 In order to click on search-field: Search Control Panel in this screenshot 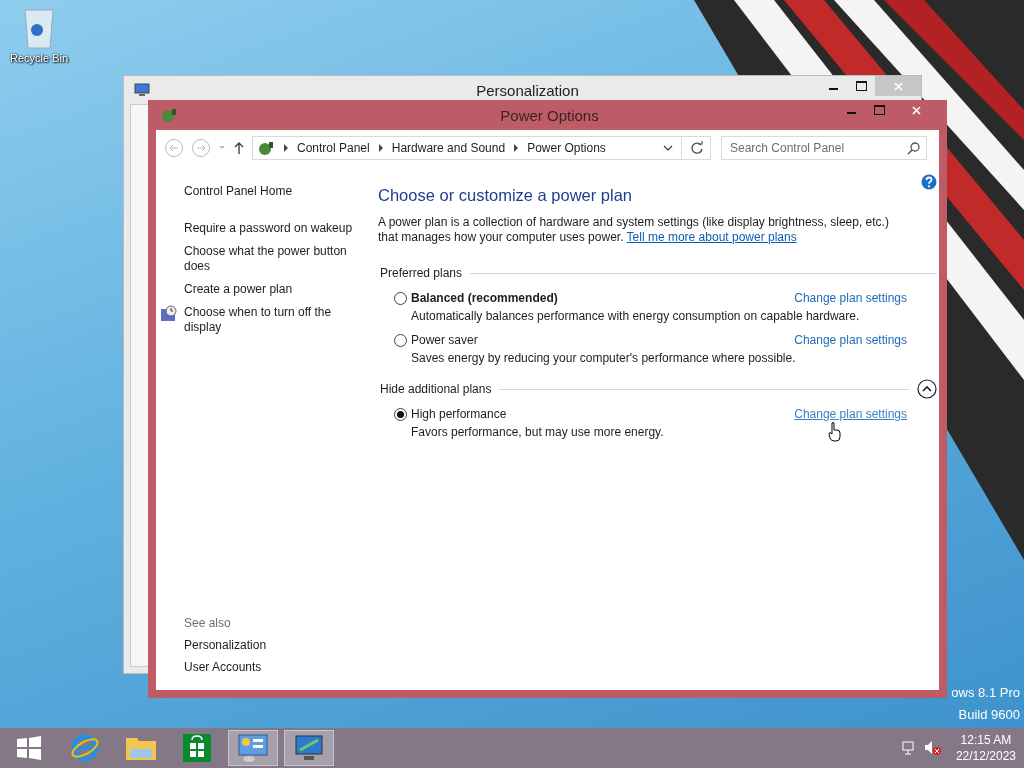, I will do `click(824, 148)`.